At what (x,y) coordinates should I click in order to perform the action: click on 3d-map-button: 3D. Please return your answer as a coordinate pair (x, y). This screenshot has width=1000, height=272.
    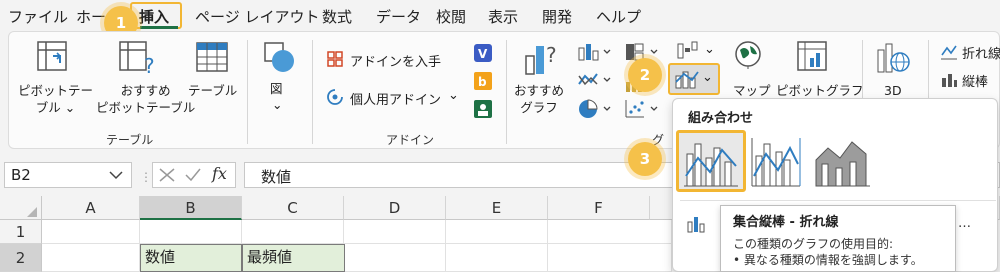
    Looking at the image, I should click on (893, 90).